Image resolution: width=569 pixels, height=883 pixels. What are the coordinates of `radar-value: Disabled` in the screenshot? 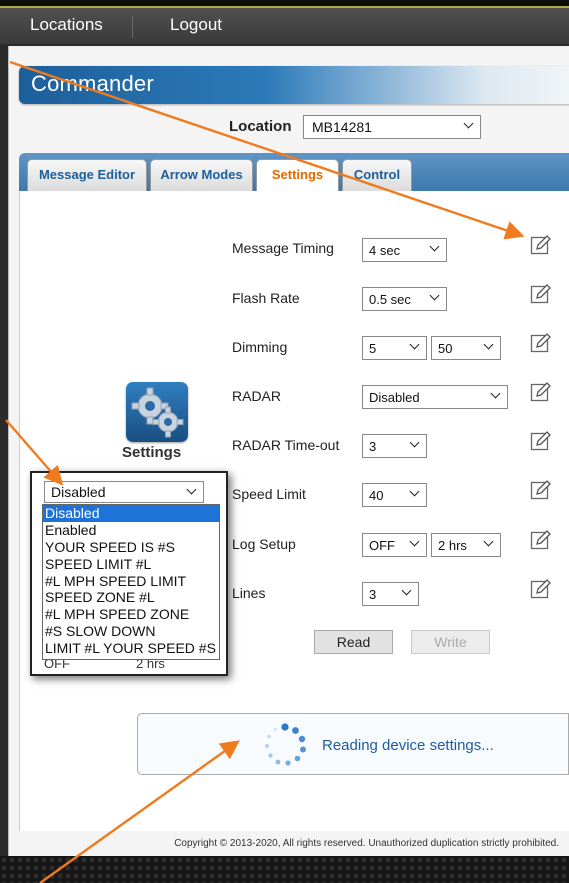 It's located at (394, 397).